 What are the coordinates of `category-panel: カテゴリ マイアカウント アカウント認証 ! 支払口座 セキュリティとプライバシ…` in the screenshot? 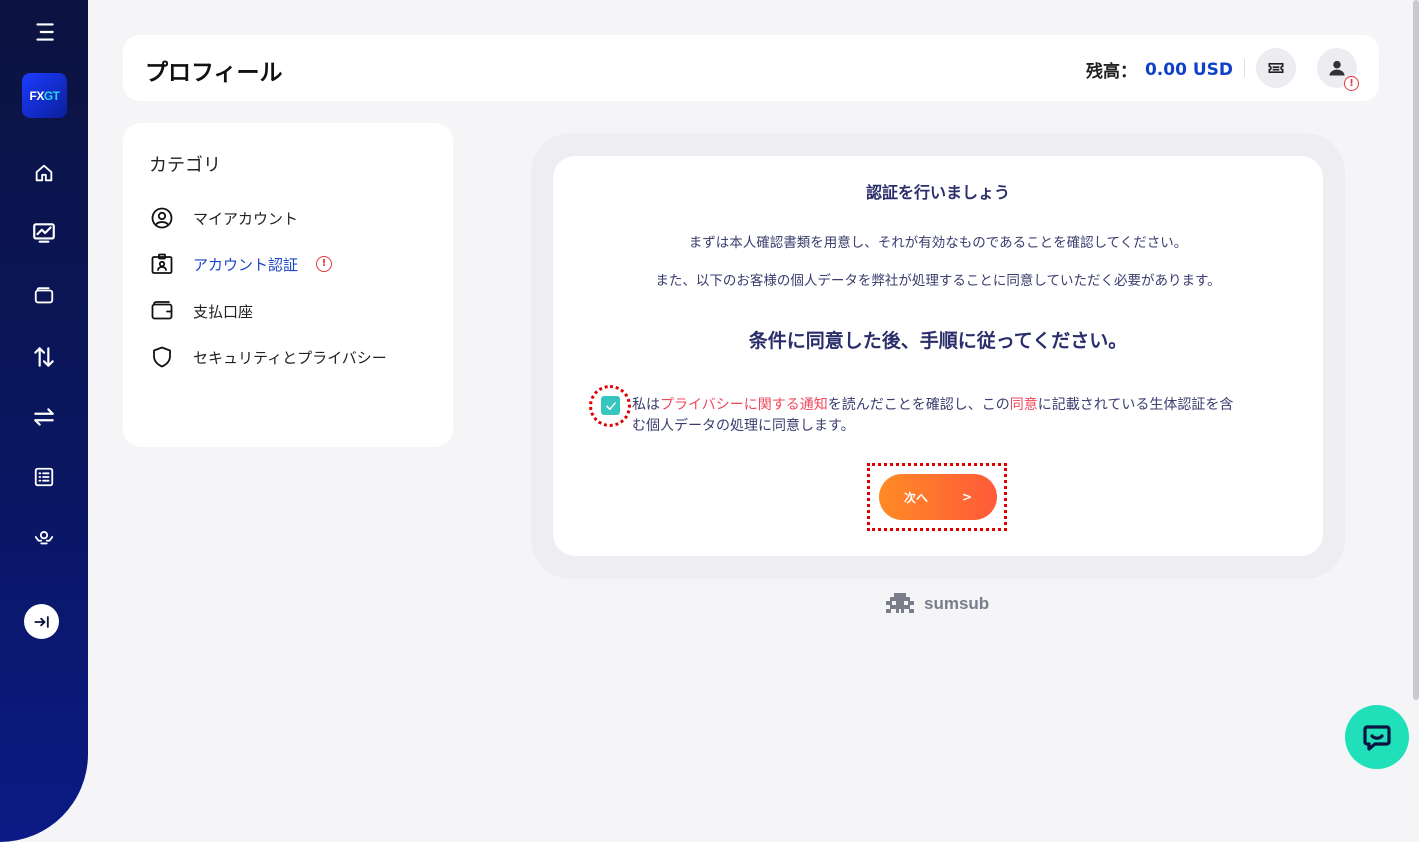 It's located at (288, 285).